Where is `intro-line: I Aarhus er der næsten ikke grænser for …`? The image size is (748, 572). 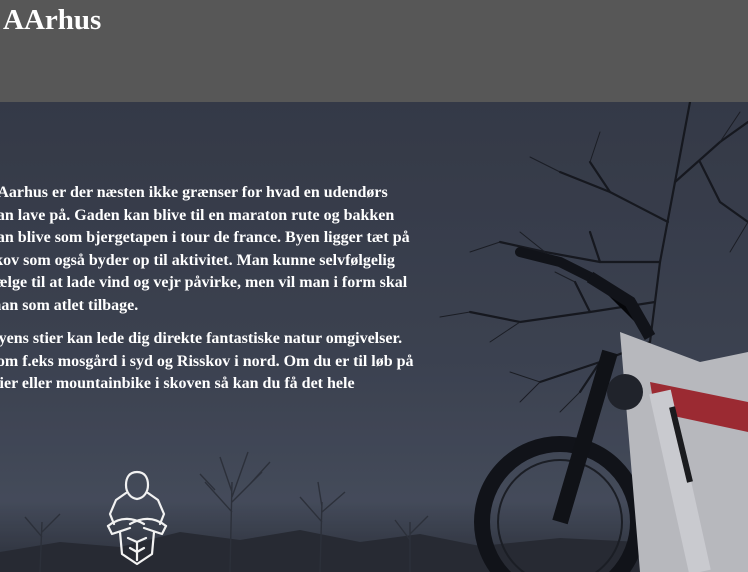
intro-line: I Aarhus er der næsten ikke grænser for … is located at coordinates (194, 192).